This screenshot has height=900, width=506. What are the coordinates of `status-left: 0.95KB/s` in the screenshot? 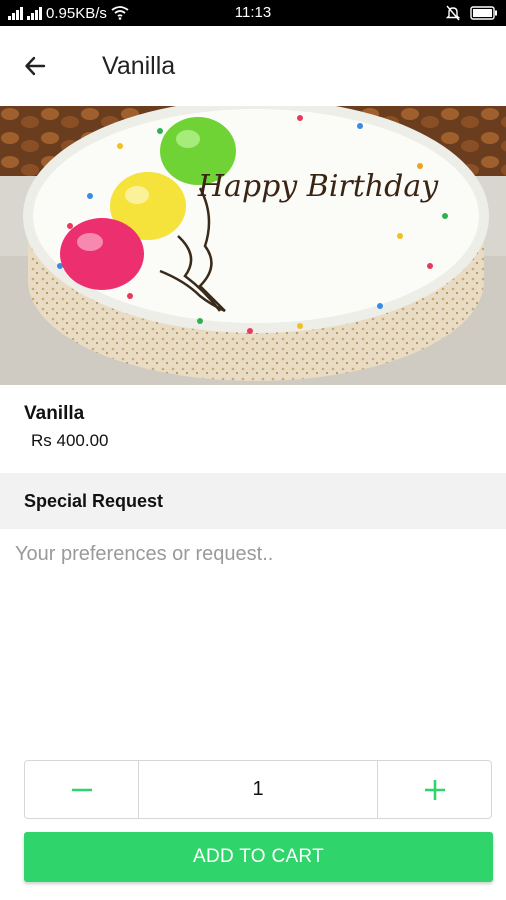 It's located at (227, 13).